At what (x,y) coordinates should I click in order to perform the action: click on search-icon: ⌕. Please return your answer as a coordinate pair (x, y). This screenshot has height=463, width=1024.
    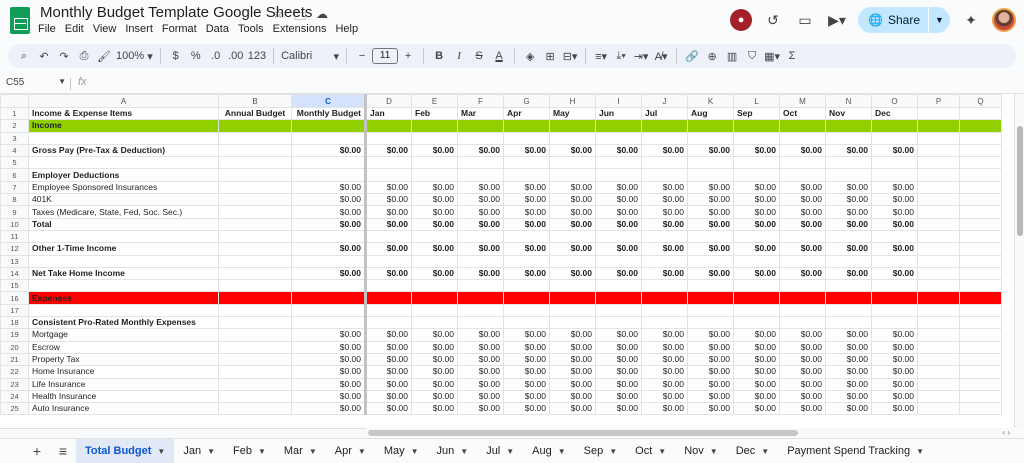
    Looking at the image, I should click on (24, 56).